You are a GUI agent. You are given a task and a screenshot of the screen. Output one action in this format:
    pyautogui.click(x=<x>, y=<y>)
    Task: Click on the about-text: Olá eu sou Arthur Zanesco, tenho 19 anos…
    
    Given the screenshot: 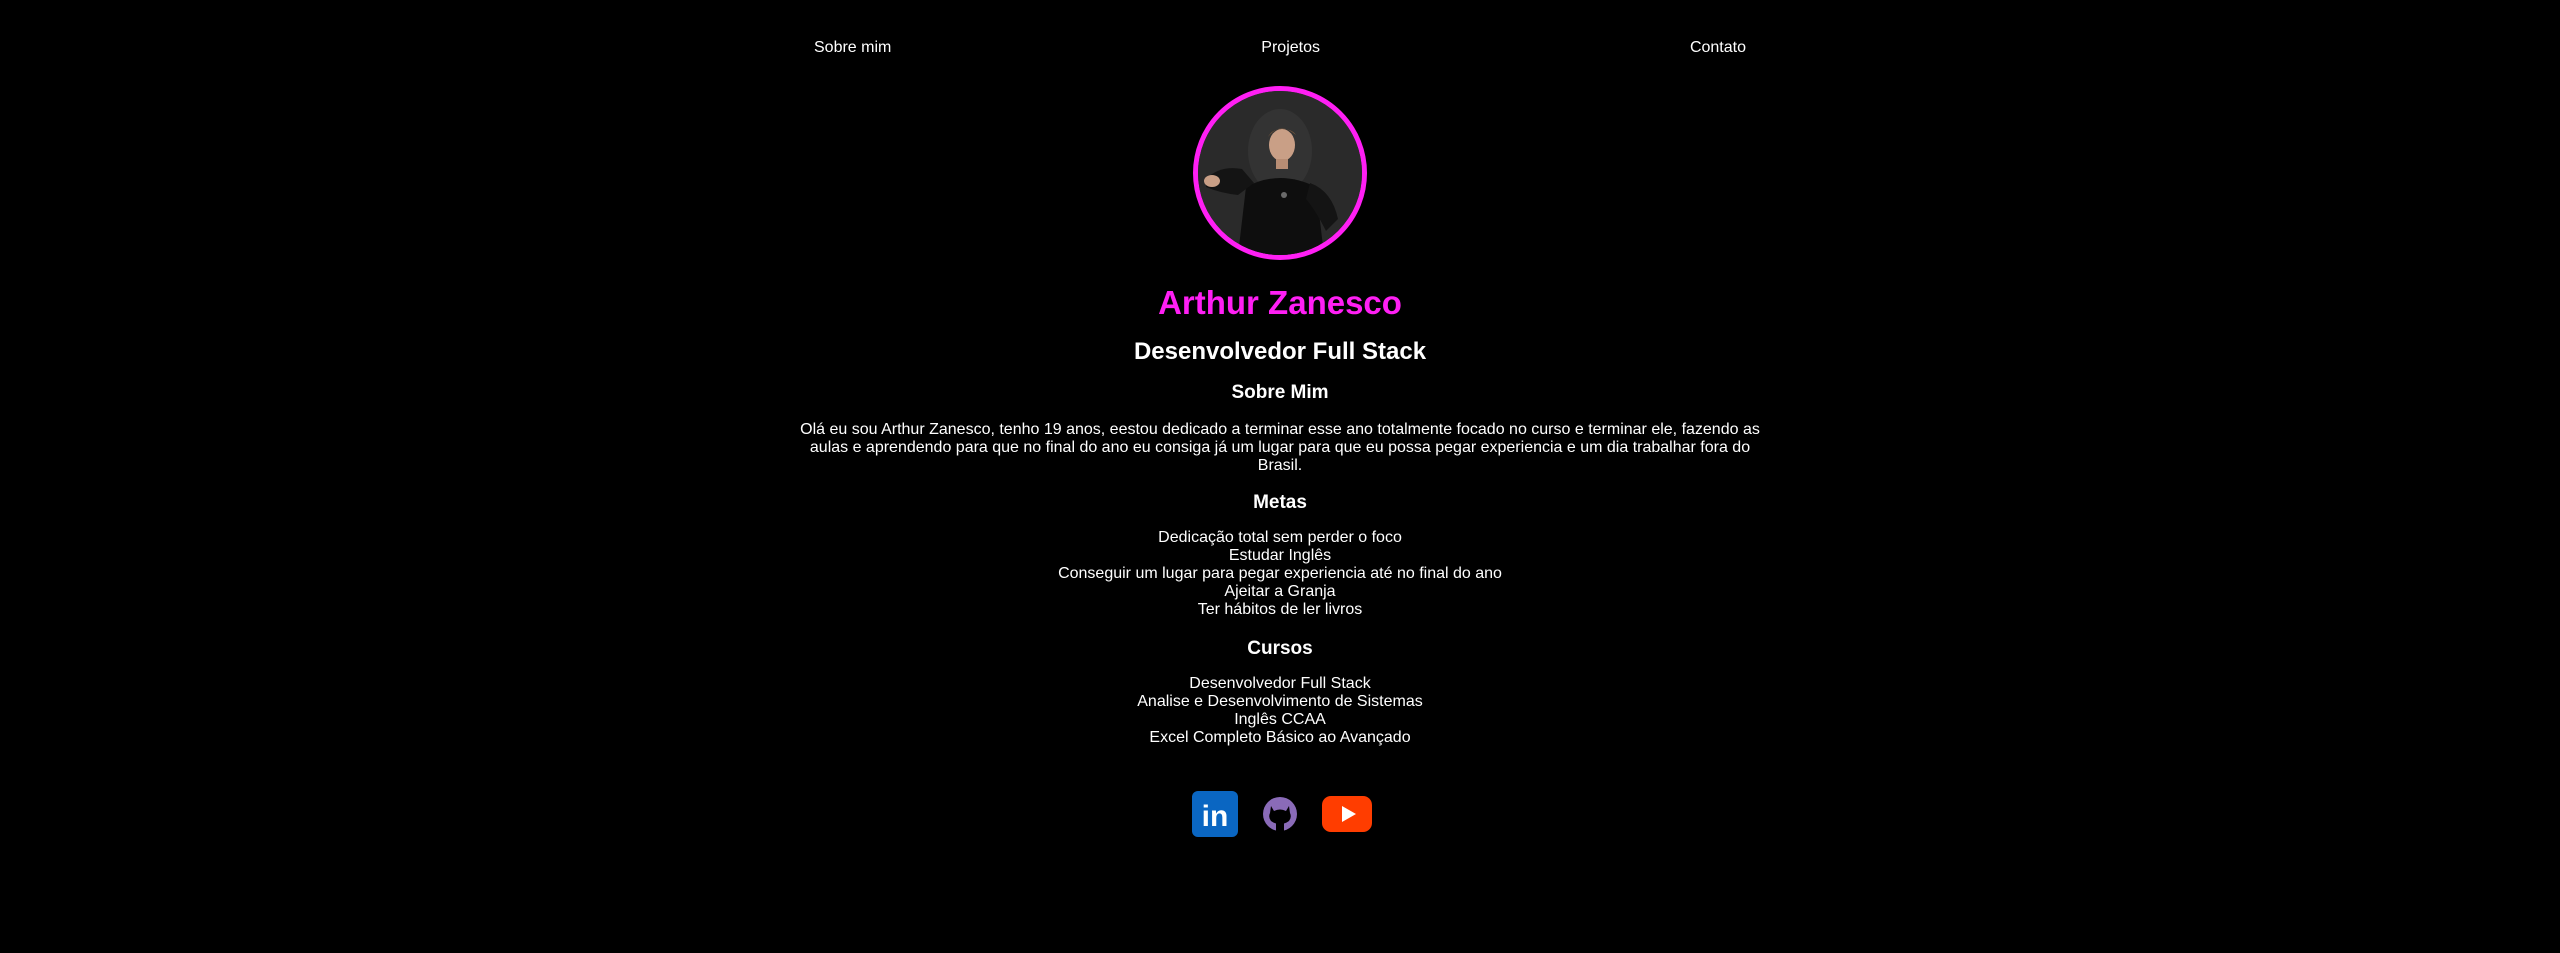 What is the action you would take?
    pyautogui.click(x=1280, y=447)
    